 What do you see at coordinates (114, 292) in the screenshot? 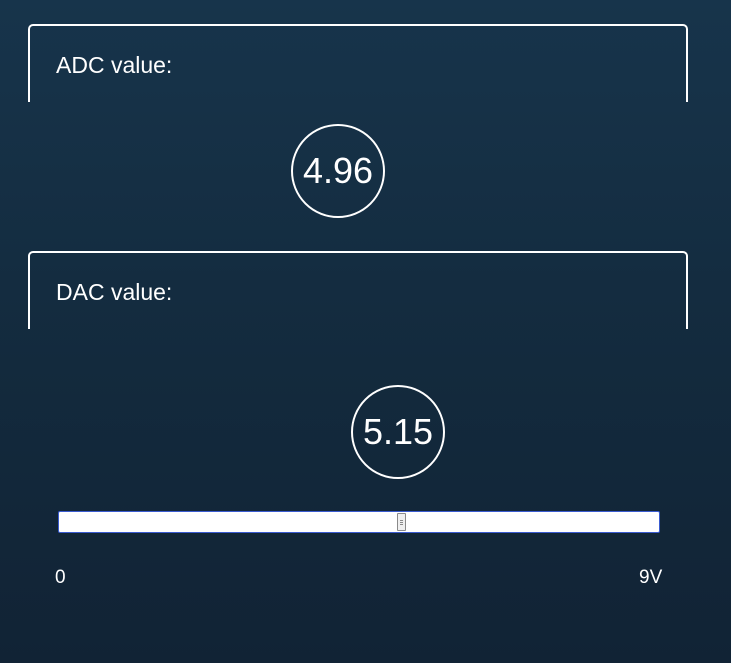
I see `dac-label: DAC value:` at bounding box center [114, 292].